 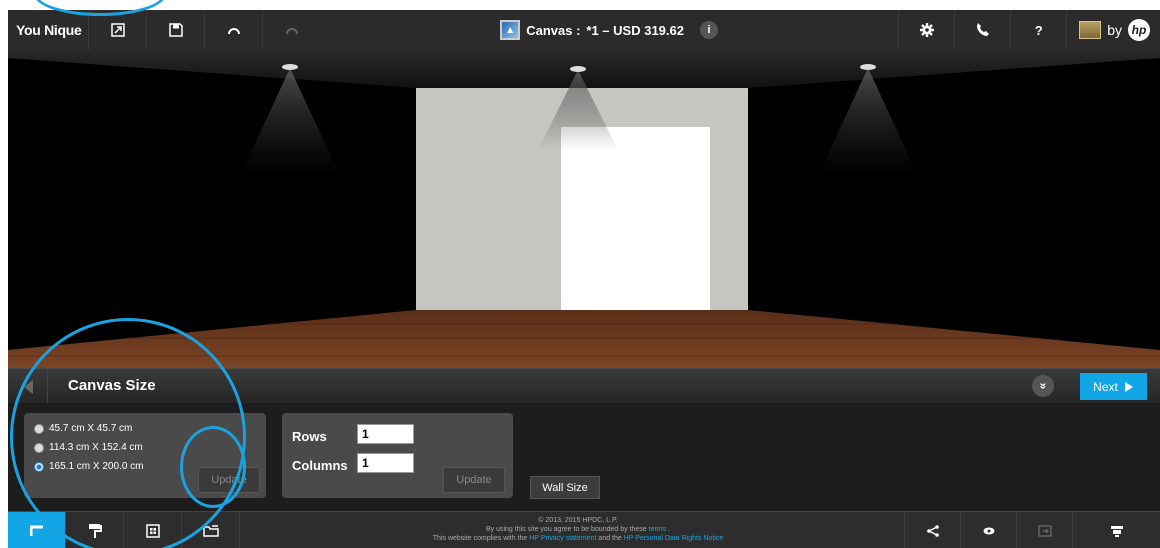 What do you see at coordinates (96, 466) in the screenshot?
I see `size-option-label: 165.1 cm X 200.0 cm` at bounding box center [96, 466].